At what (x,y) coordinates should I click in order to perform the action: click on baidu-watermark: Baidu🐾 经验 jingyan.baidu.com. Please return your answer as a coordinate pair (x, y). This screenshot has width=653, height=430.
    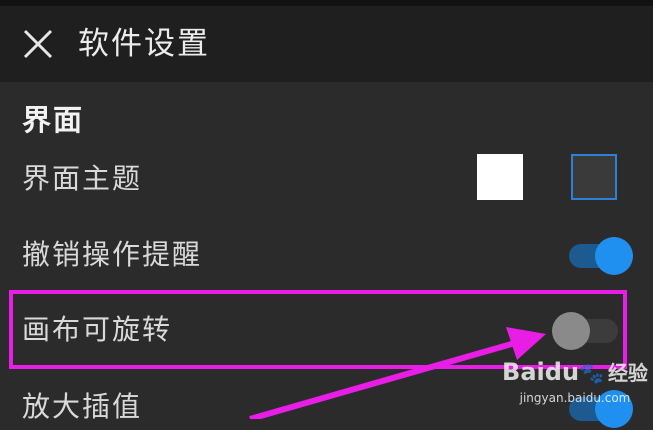
    Looking at the image, I should click on (575, 385).